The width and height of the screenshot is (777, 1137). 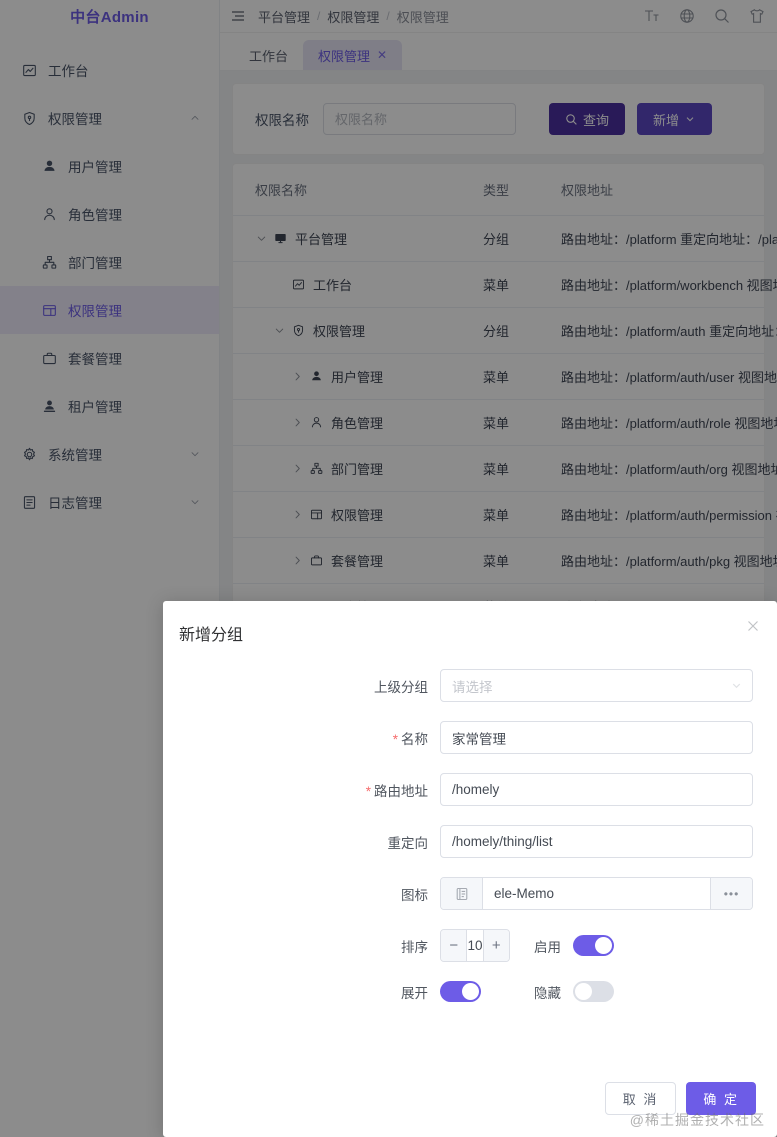 I want to click on parent-group-select: 请选择, so click(x=596, y=685).